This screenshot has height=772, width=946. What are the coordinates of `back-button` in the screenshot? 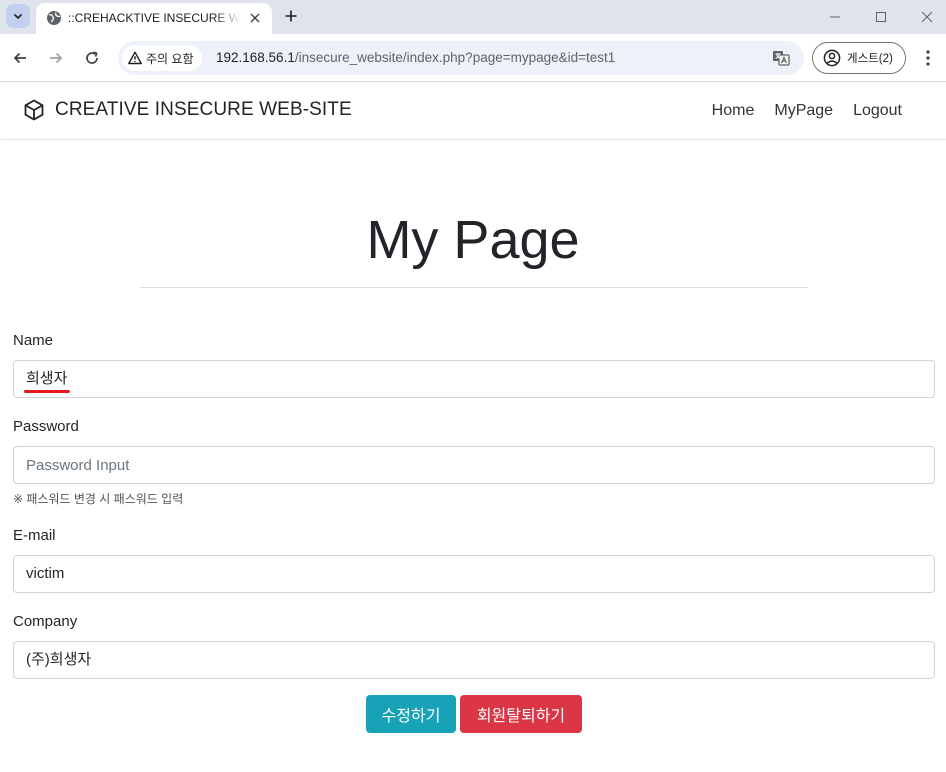 It's located at (20, 58).